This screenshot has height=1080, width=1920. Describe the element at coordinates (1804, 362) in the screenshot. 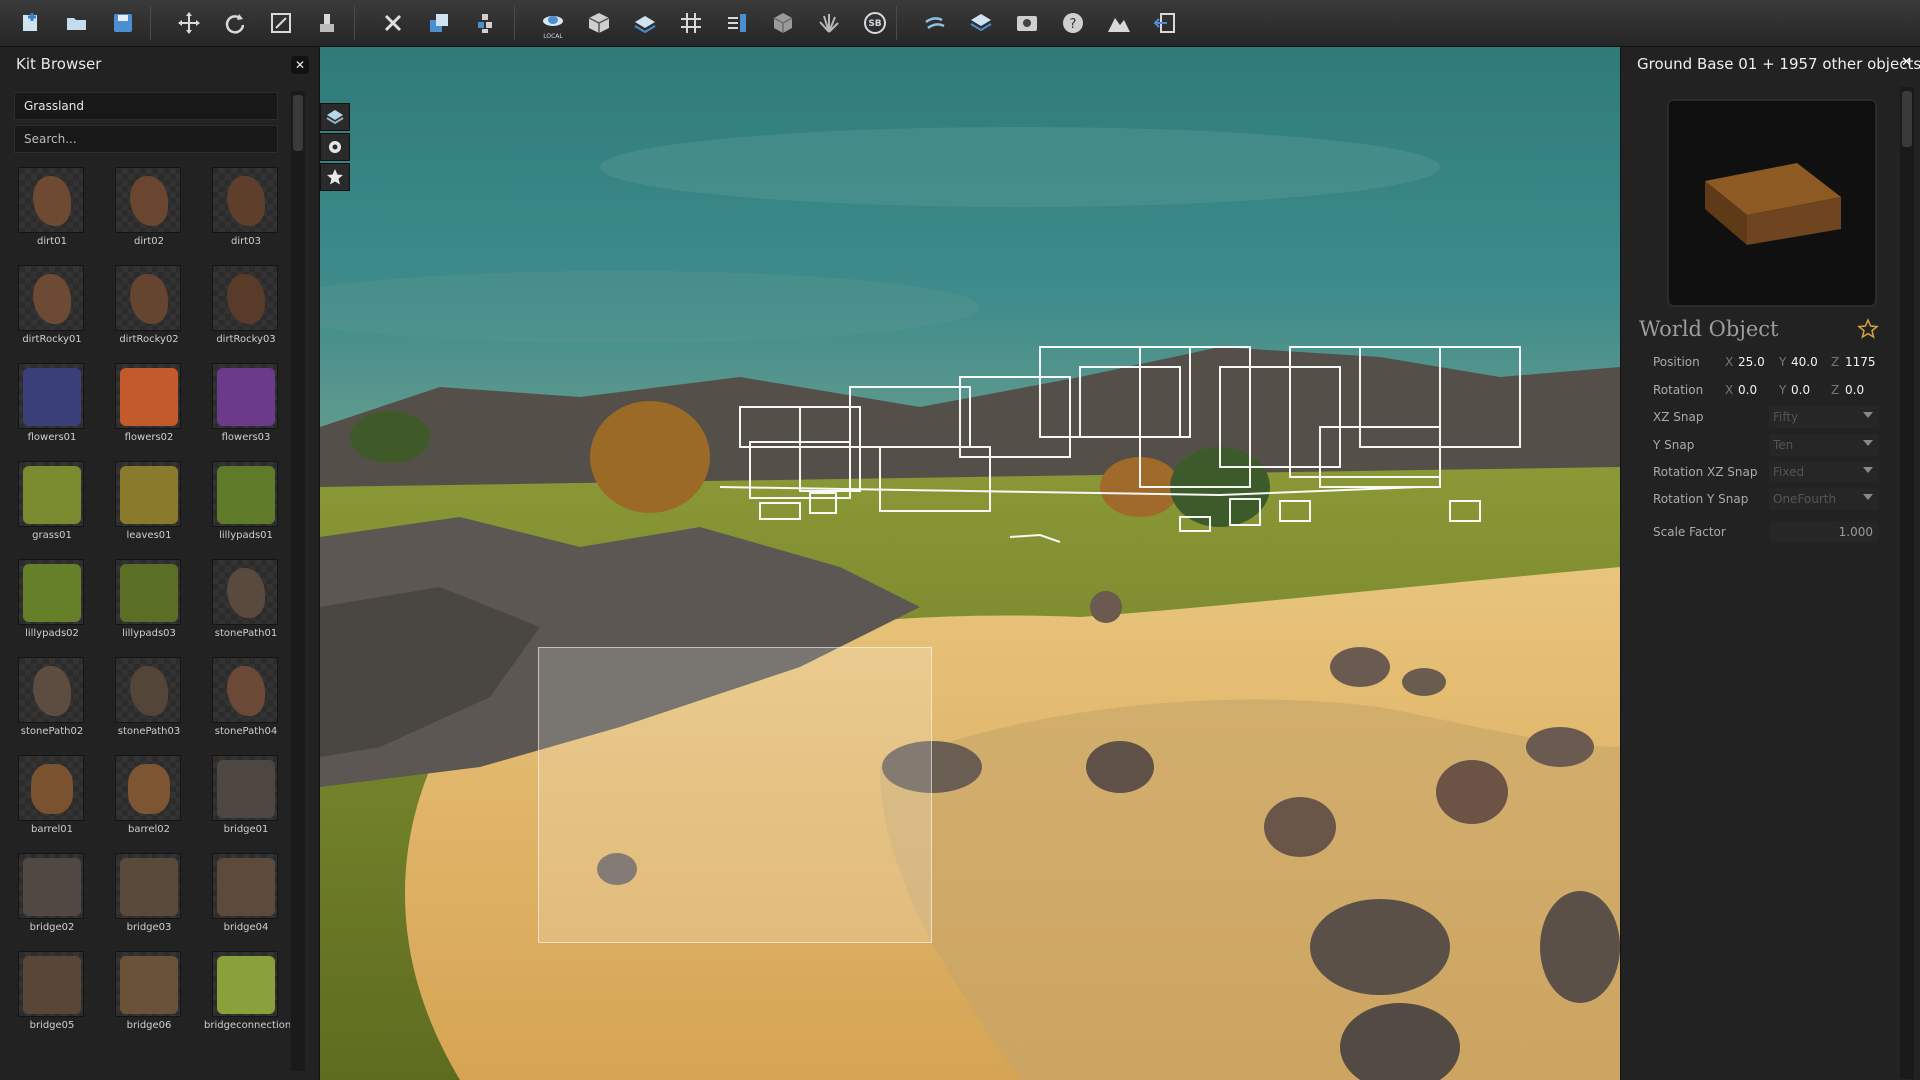

I see `position-y-field: 40.0` at that location.